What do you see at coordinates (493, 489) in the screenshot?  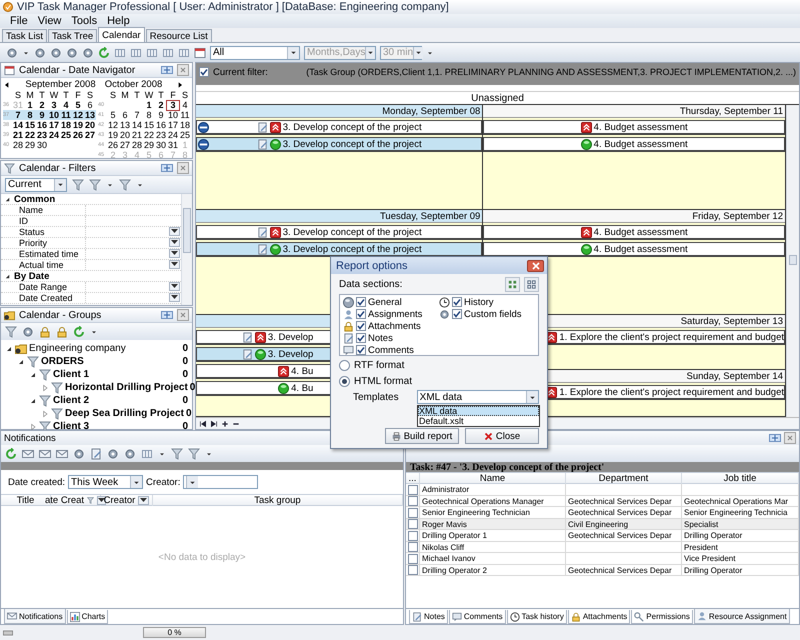 I see `table-cell: Administrator` at bounding box center [493, 489].